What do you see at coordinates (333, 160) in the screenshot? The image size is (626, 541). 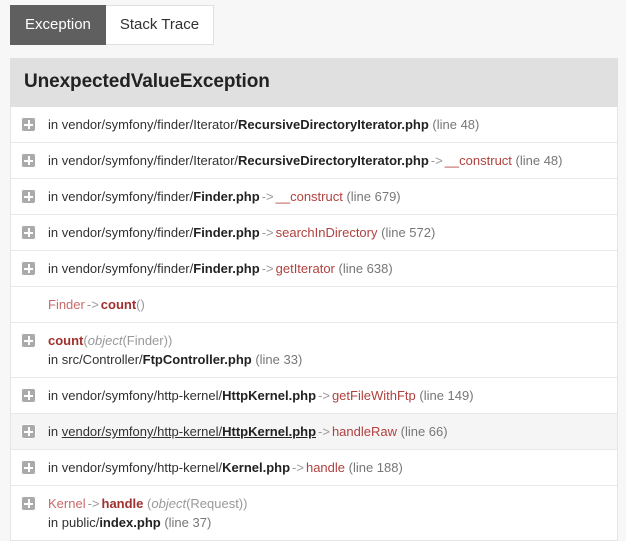 I see `trace-token-file: RecursiveDirectoryIterator.php` at bounding box center [333, 160].